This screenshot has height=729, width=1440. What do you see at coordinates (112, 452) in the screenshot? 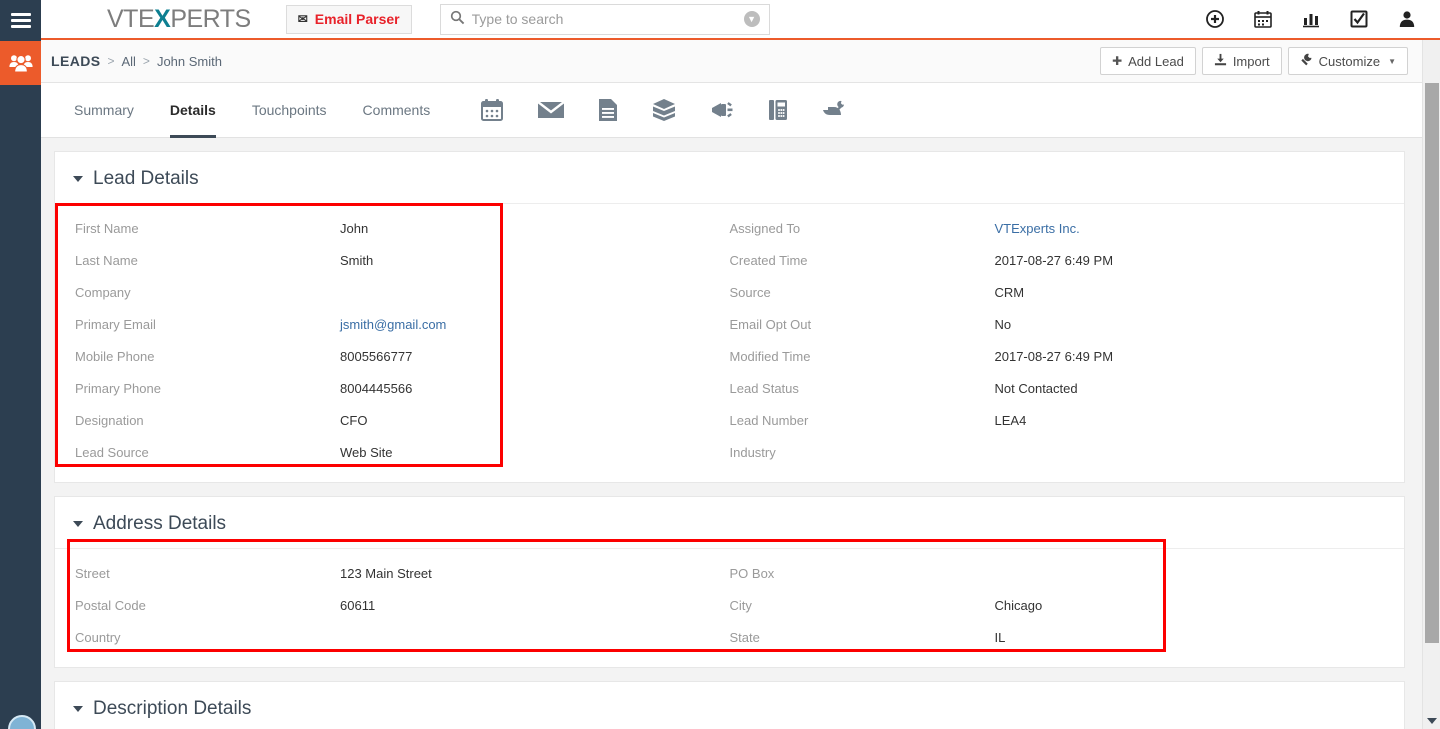
I see `field-label: Lead Source` at bounding box center [112, 452].